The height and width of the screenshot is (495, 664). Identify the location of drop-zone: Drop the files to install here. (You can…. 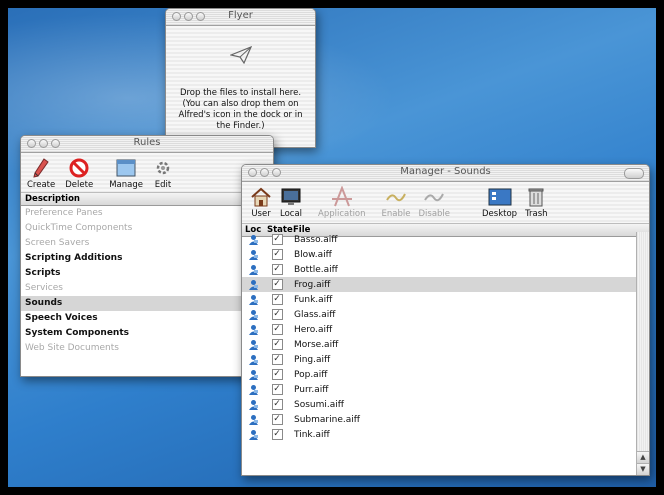
(240, 86).